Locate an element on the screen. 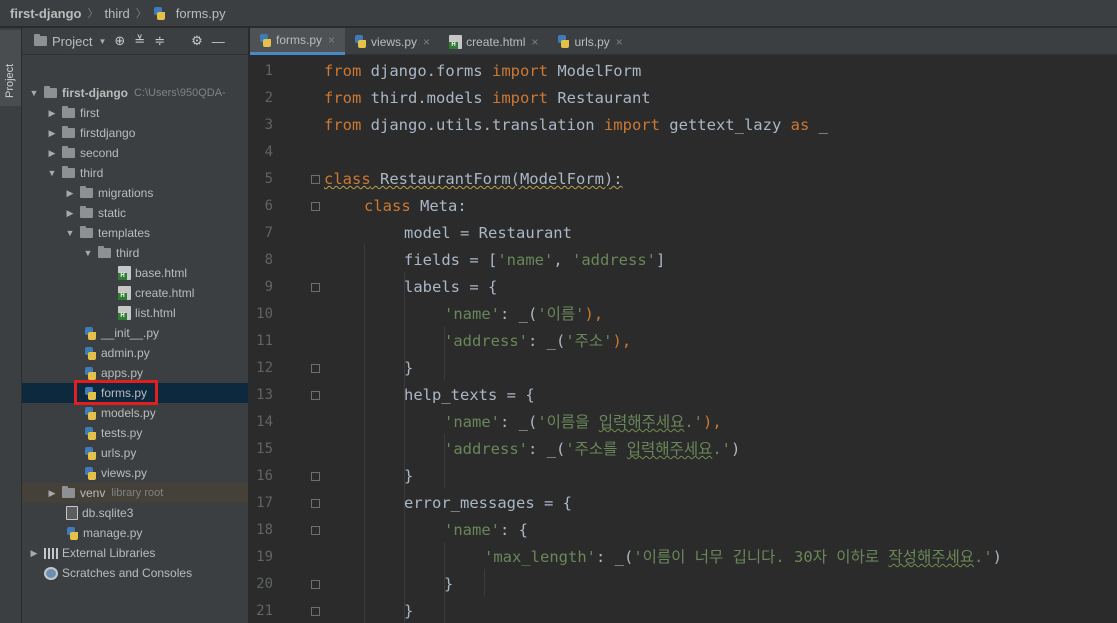 Image resolution: width=1117 pixels, height=623 pixels. breadcrumb-folder: third is located at coordinates (117, 13).